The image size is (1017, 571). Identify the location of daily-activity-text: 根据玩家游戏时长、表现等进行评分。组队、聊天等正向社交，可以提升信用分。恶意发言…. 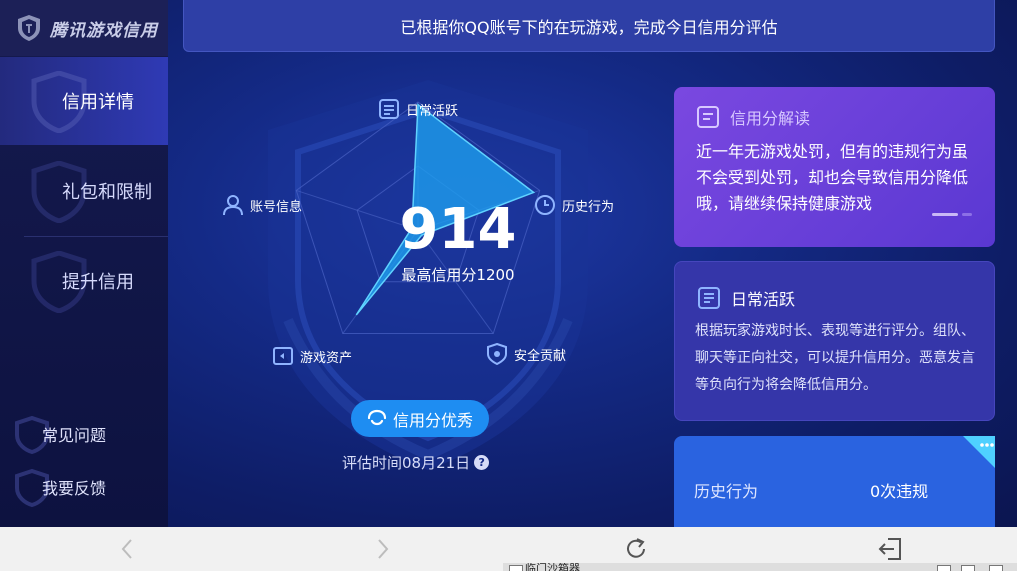
(835, 358).